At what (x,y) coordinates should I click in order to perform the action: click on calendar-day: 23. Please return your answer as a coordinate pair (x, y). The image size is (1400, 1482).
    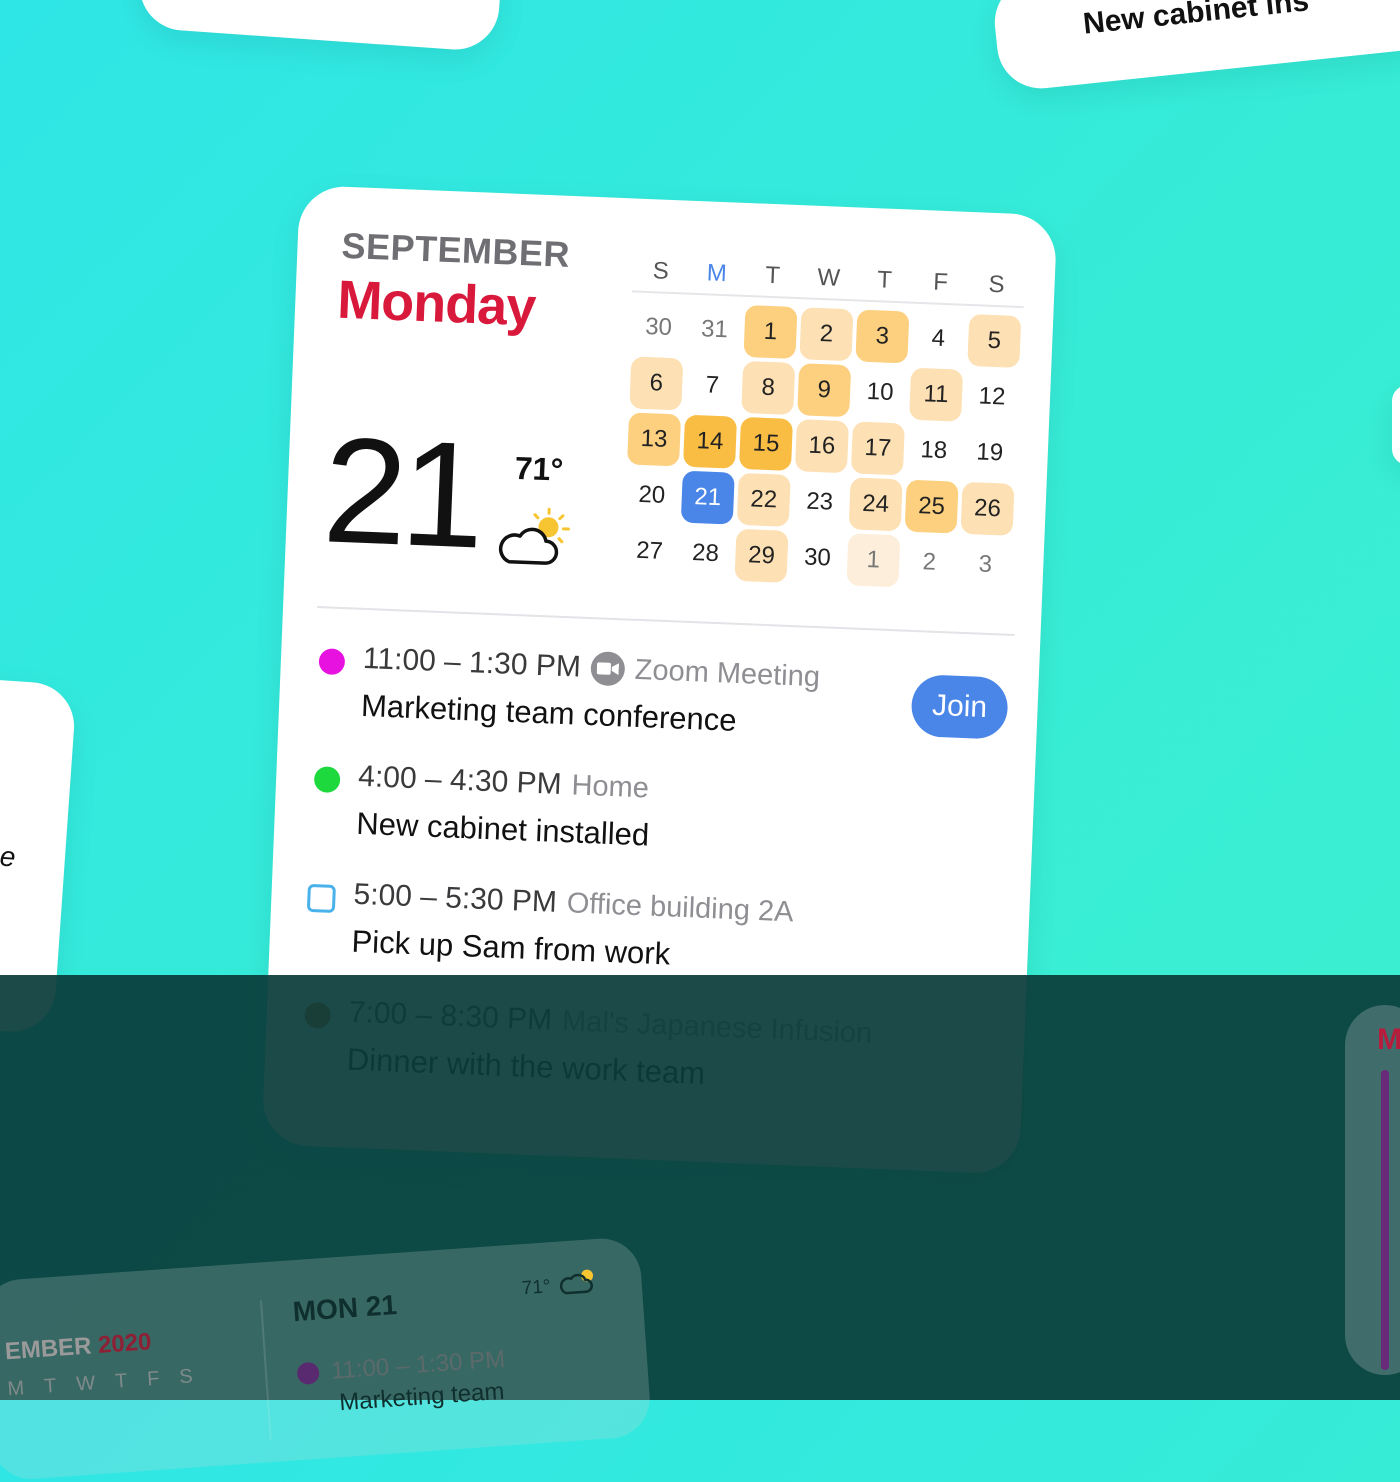
    Looking at the image, I should click on (820, 502).